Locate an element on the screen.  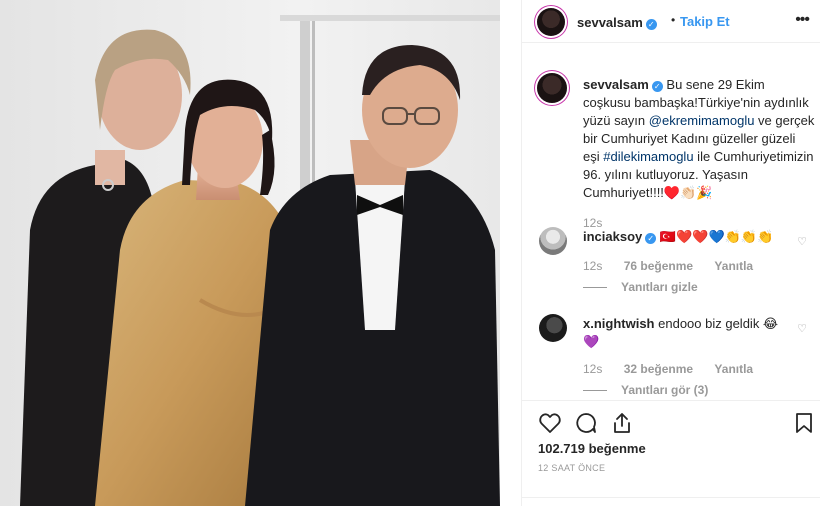
comment-username: x.nightwish is located at coordinates (619, 323).